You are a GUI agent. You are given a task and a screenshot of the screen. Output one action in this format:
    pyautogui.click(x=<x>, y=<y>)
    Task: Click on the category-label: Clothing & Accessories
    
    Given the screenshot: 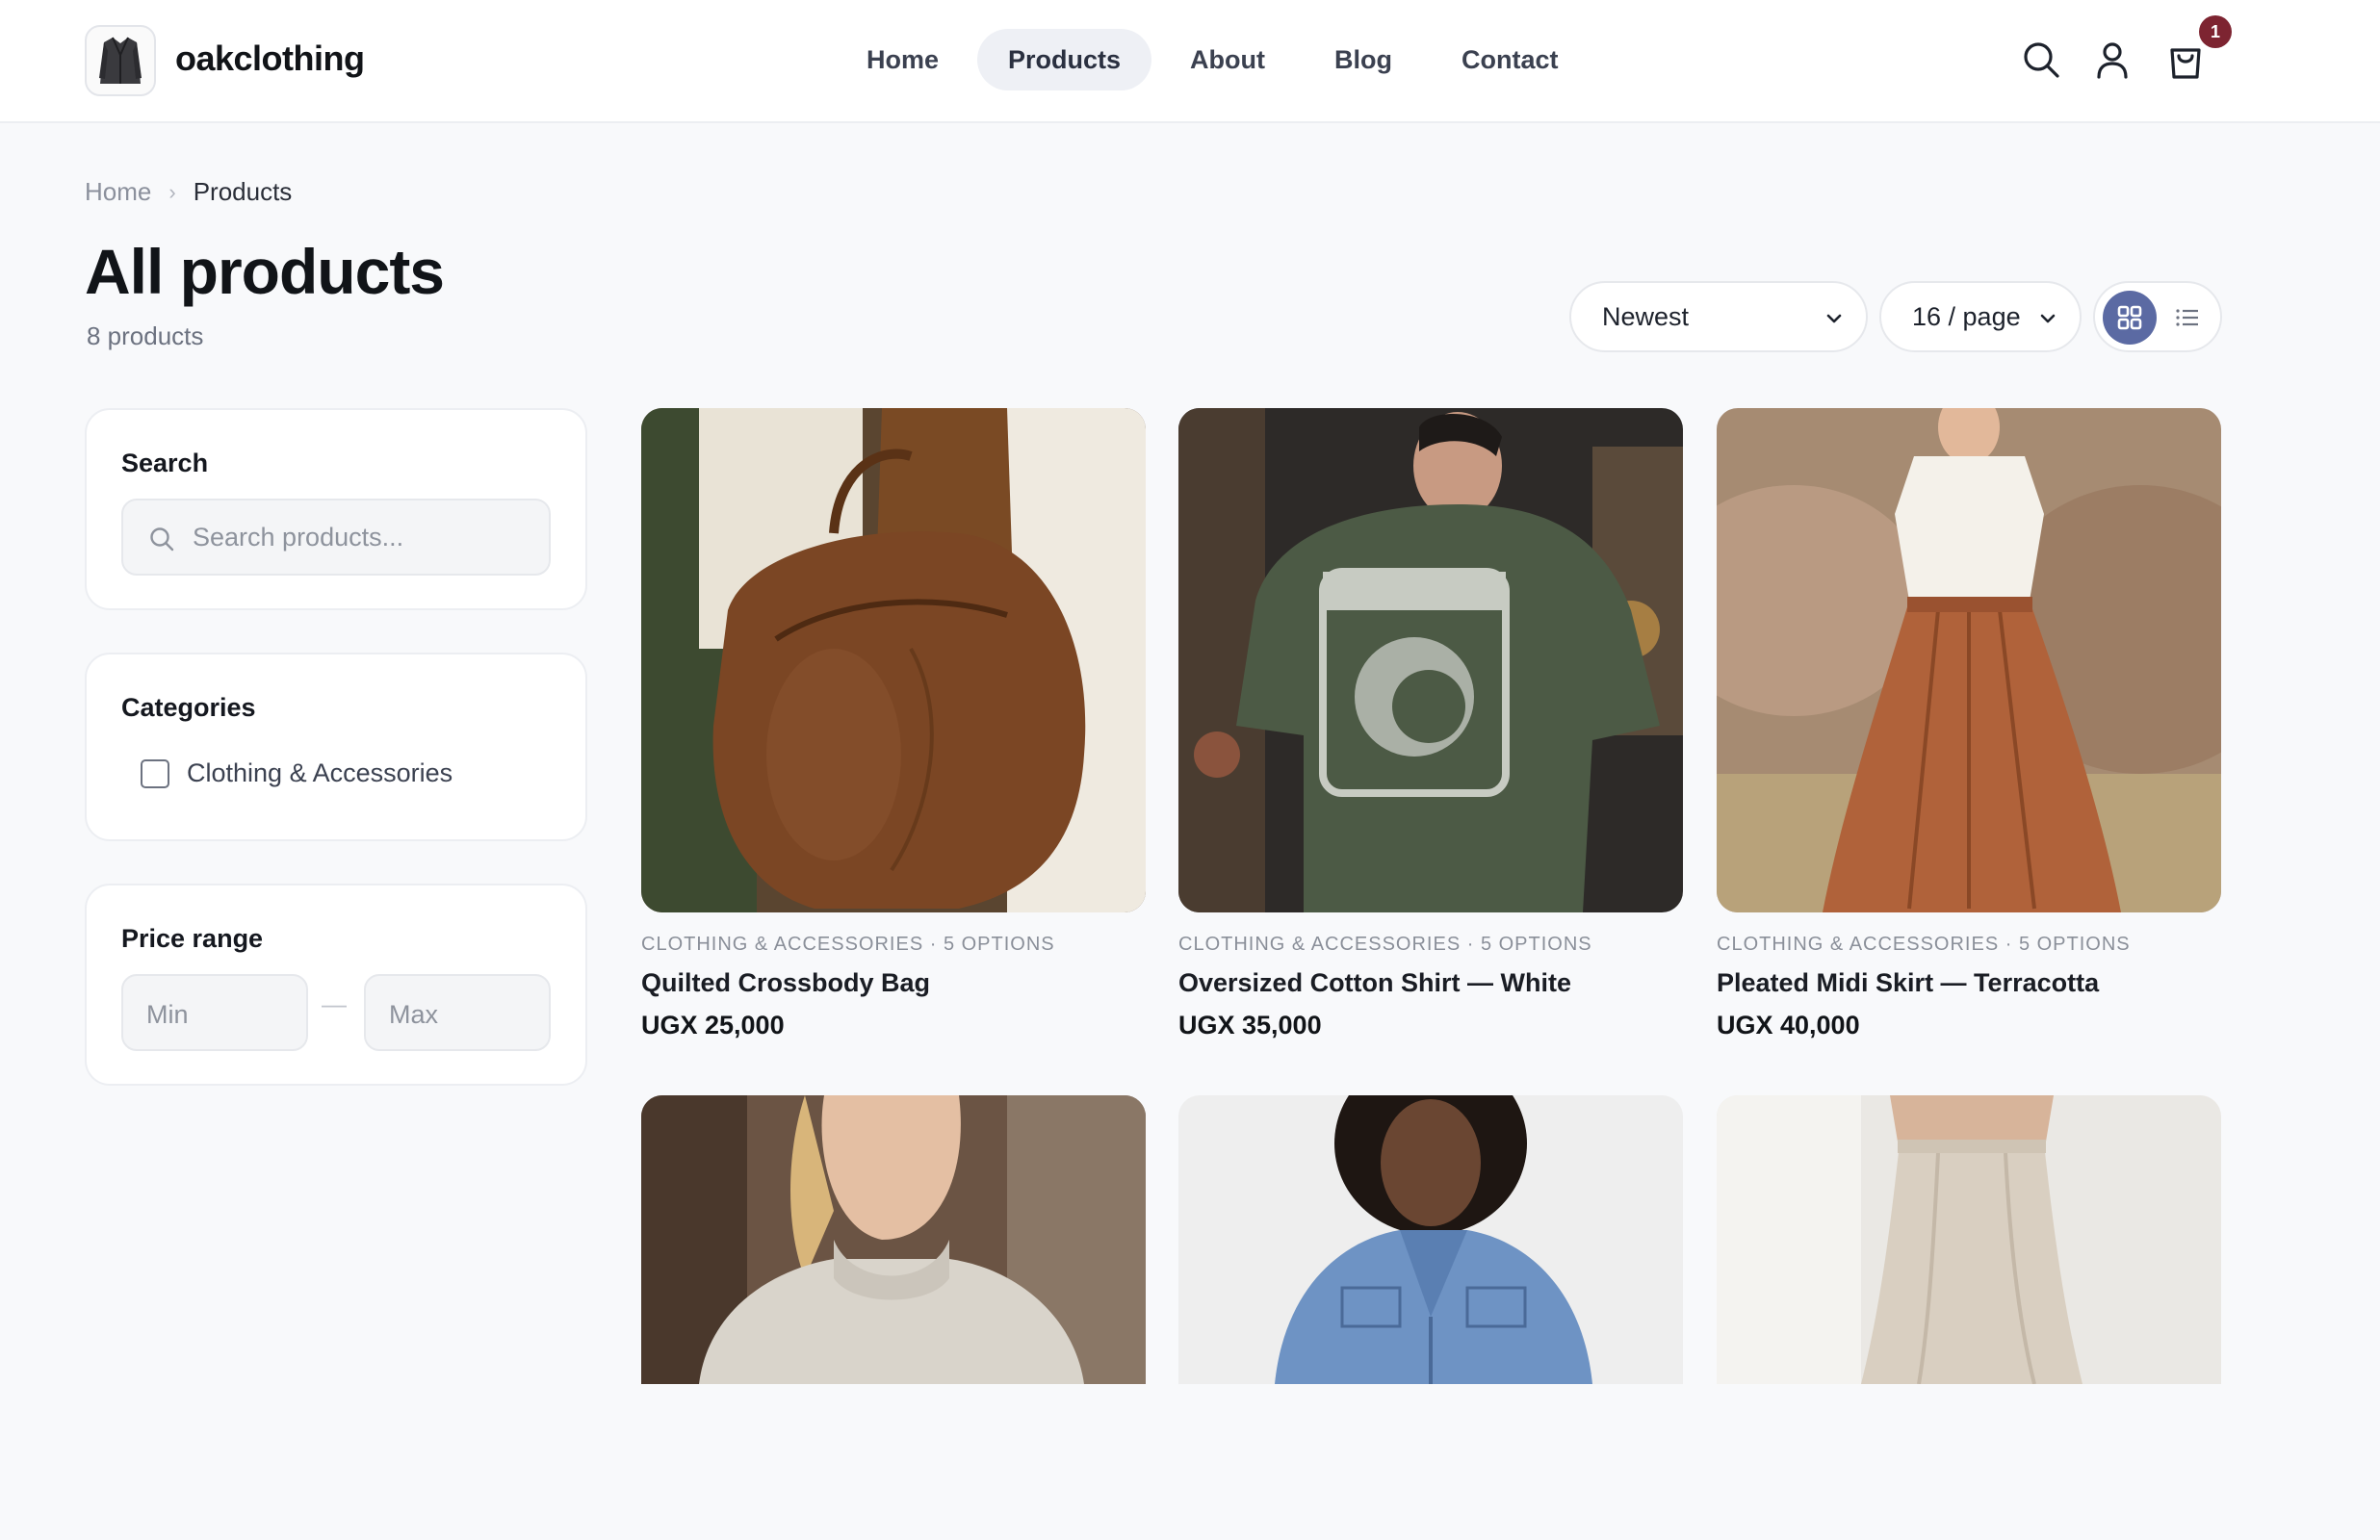 What is the action you would take?
    pyautogui.click(x=320, y=772)
    